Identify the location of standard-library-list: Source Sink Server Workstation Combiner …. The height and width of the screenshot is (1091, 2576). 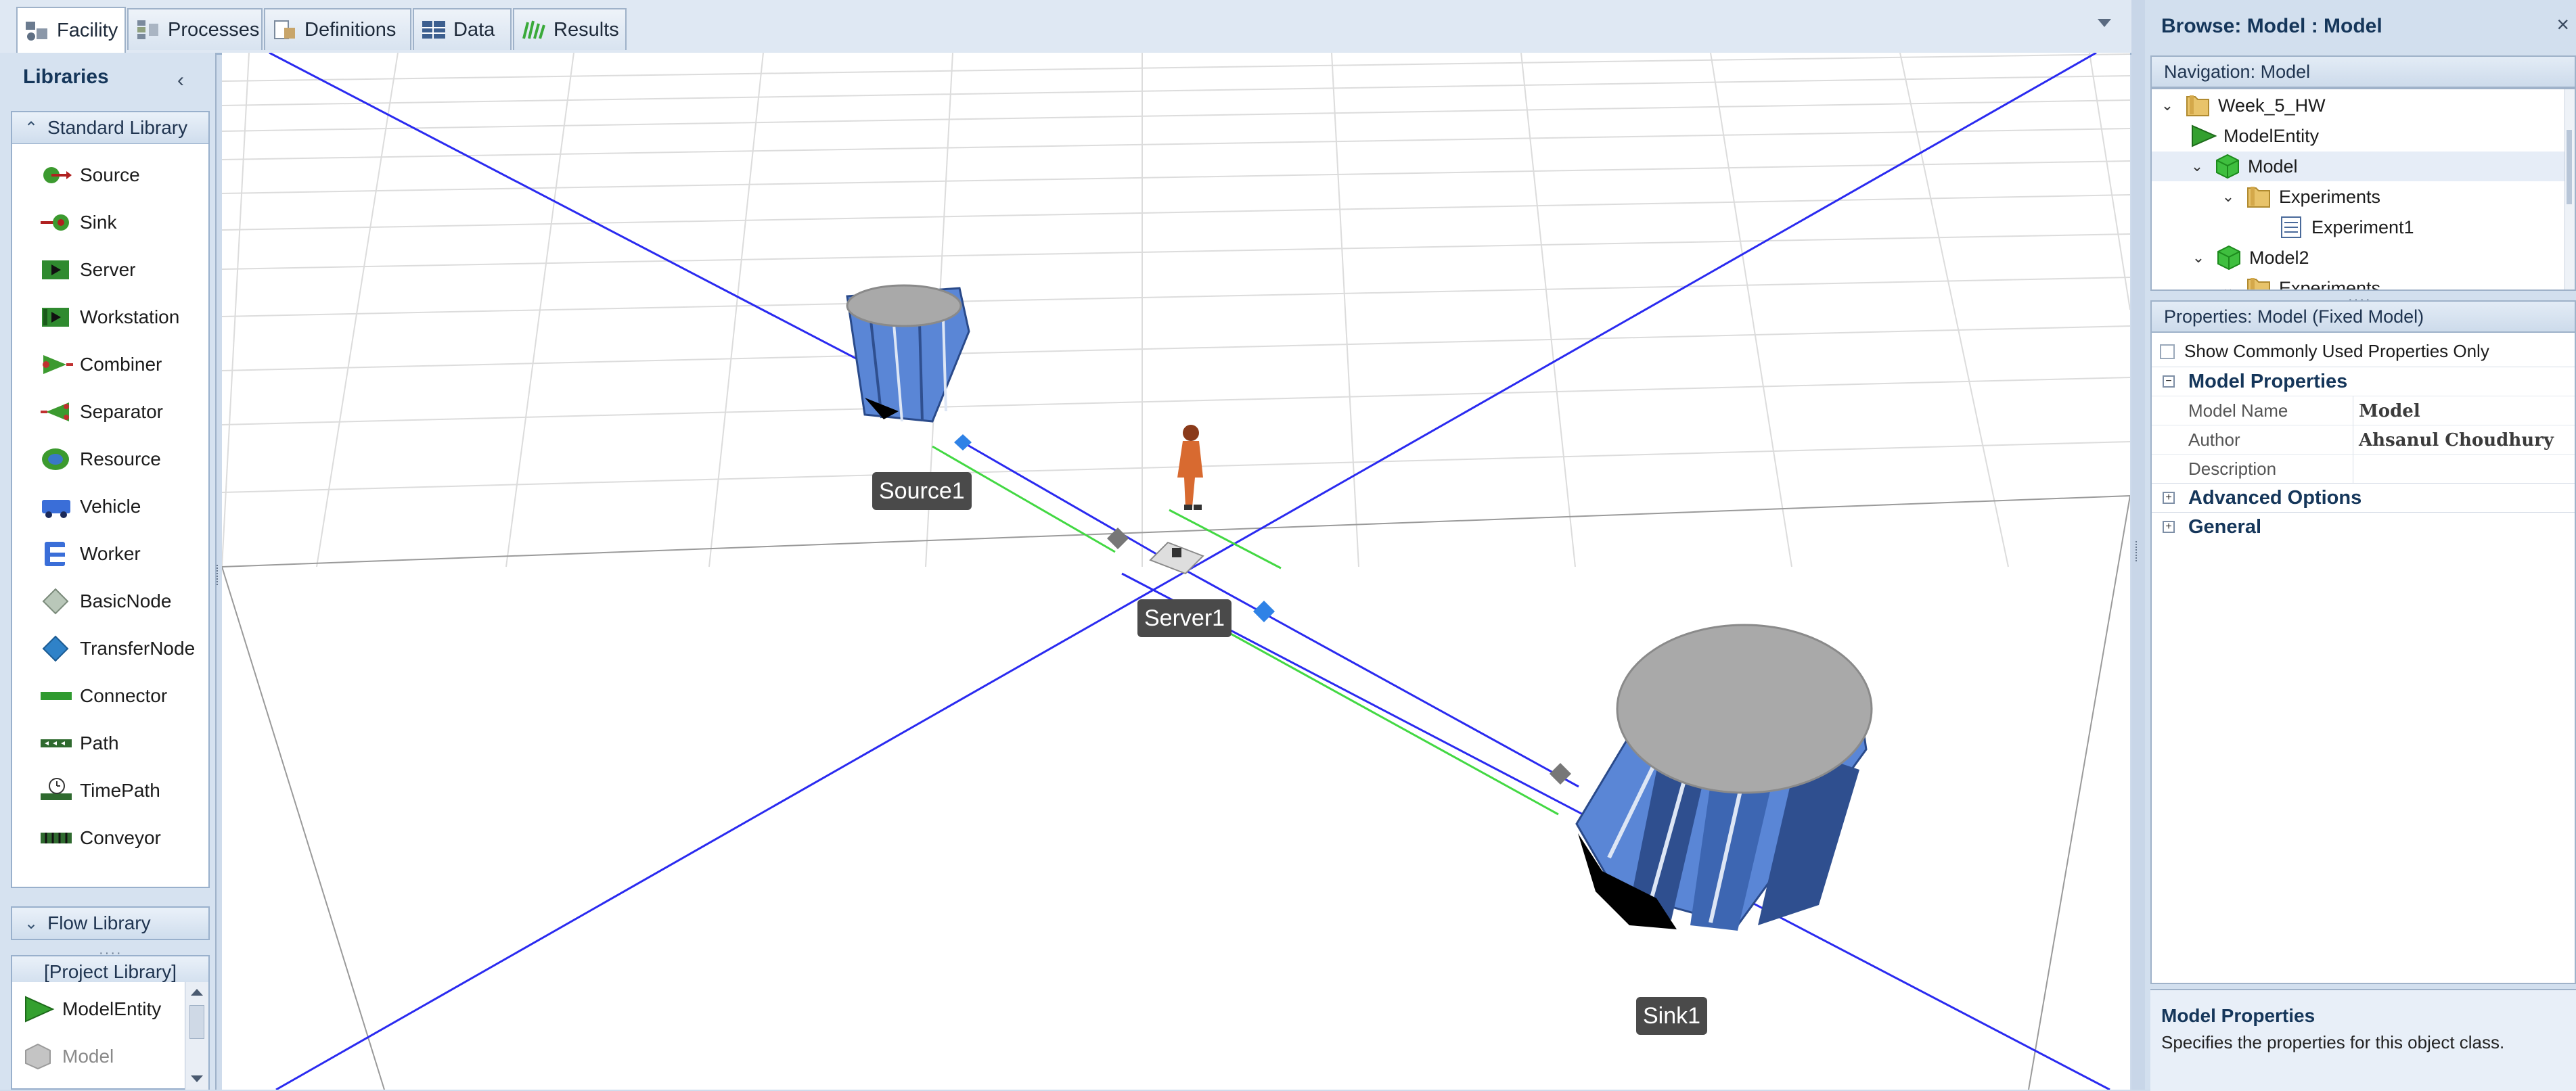
(110, 516).